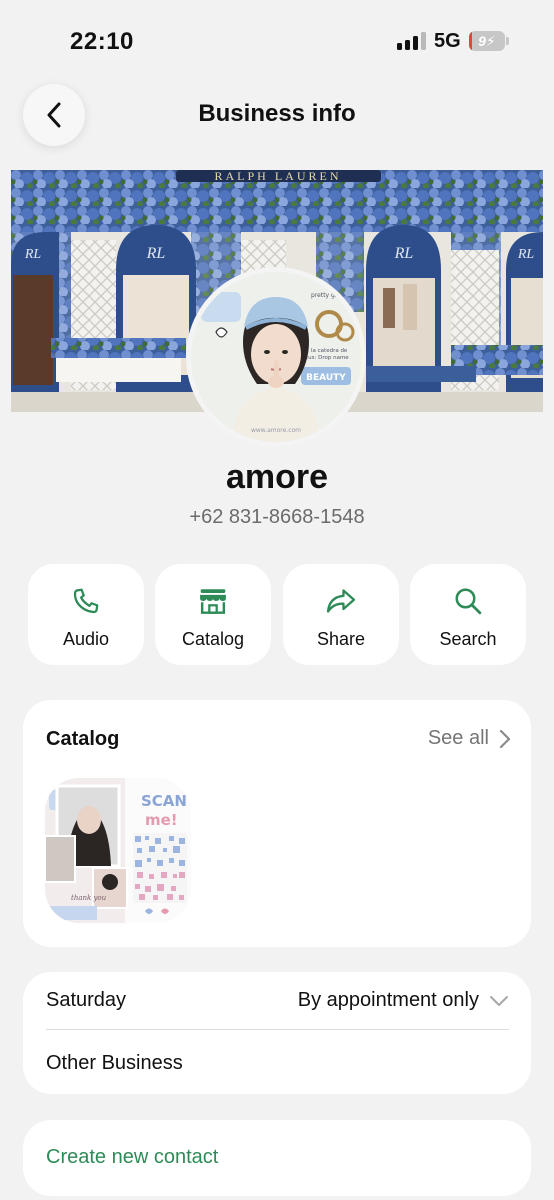 The height and width of the screenshot is (1200, 554). I want to click on svg-text: pretty girl, so click(326, 295).